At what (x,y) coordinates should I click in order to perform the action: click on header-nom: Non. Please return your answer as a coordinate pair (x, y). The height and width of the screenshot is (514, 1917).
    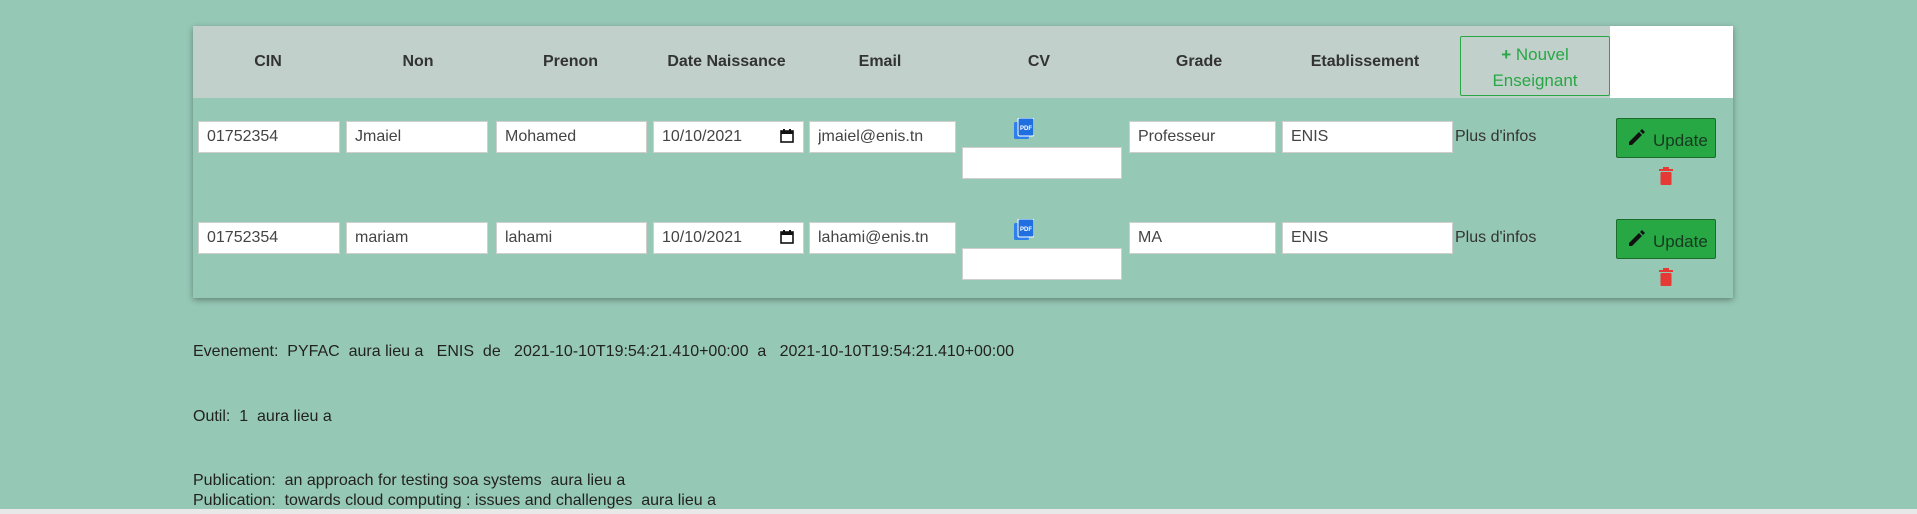
    Looking at the image, I should click on (418, 61).